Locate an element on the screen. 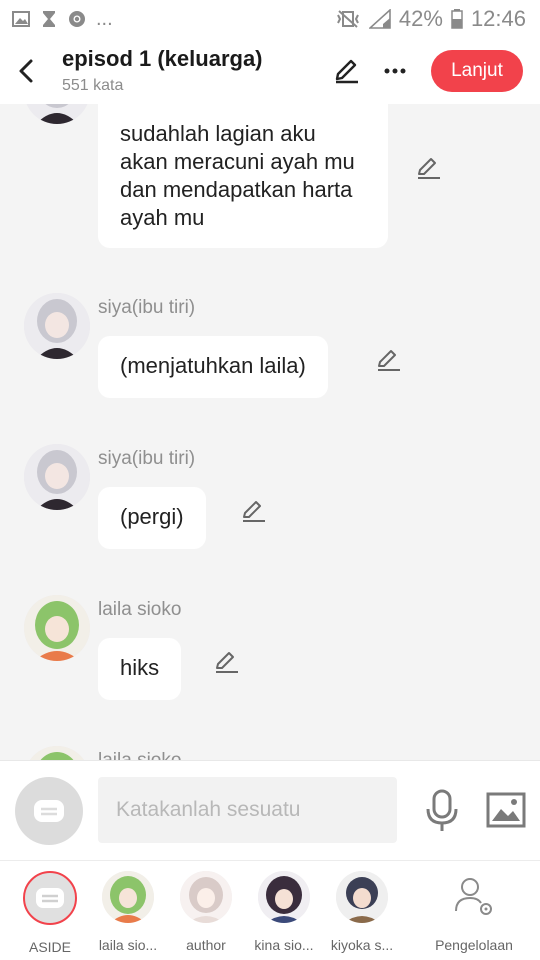  back-button is located at coordinates (26, 71).